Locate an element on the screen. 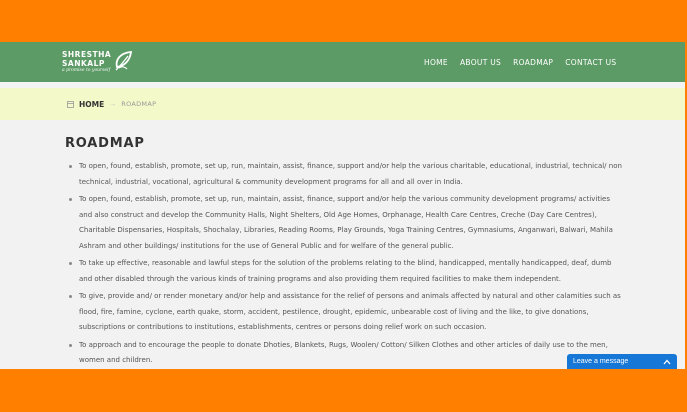 This screenshot has width=687, height=412. main-nav: HOME ABOUT US ROADMAP CONTACT US is located at coordinates (526, 62).